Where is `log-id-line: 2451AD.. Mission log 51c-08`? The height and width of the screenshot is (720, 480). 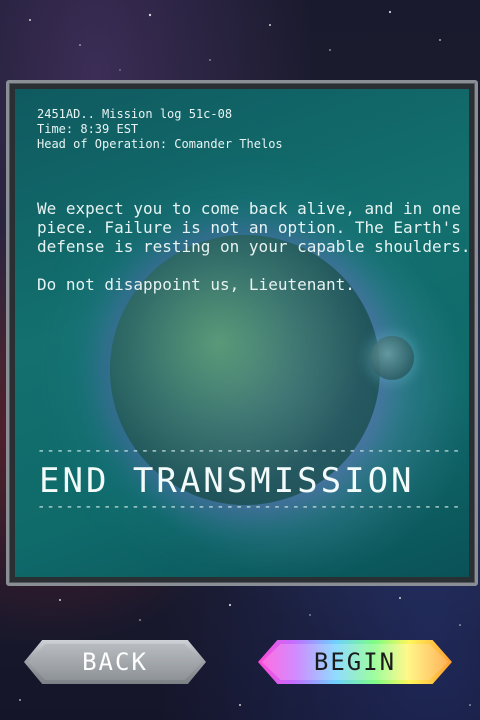 log-id-line: 2451AD.. Mission log 51c-08 is located at coordinates (135, 114).